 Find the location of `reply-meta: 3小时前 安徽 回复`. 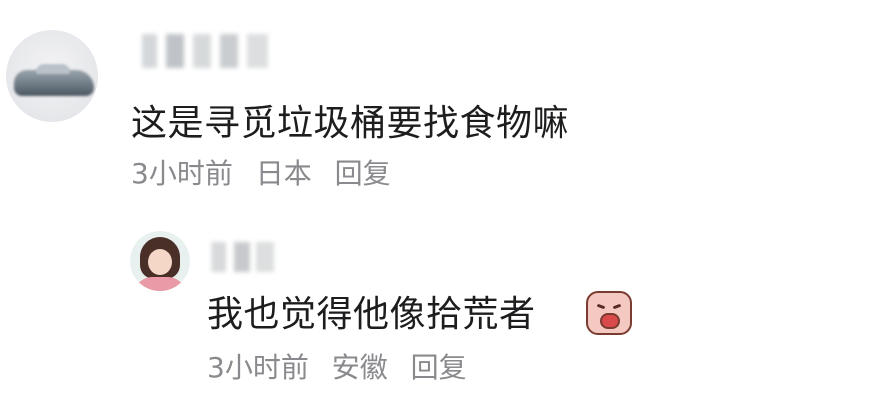

reply-meta: 3小时前 安徽 回复 is located at coordinates (344, 368).